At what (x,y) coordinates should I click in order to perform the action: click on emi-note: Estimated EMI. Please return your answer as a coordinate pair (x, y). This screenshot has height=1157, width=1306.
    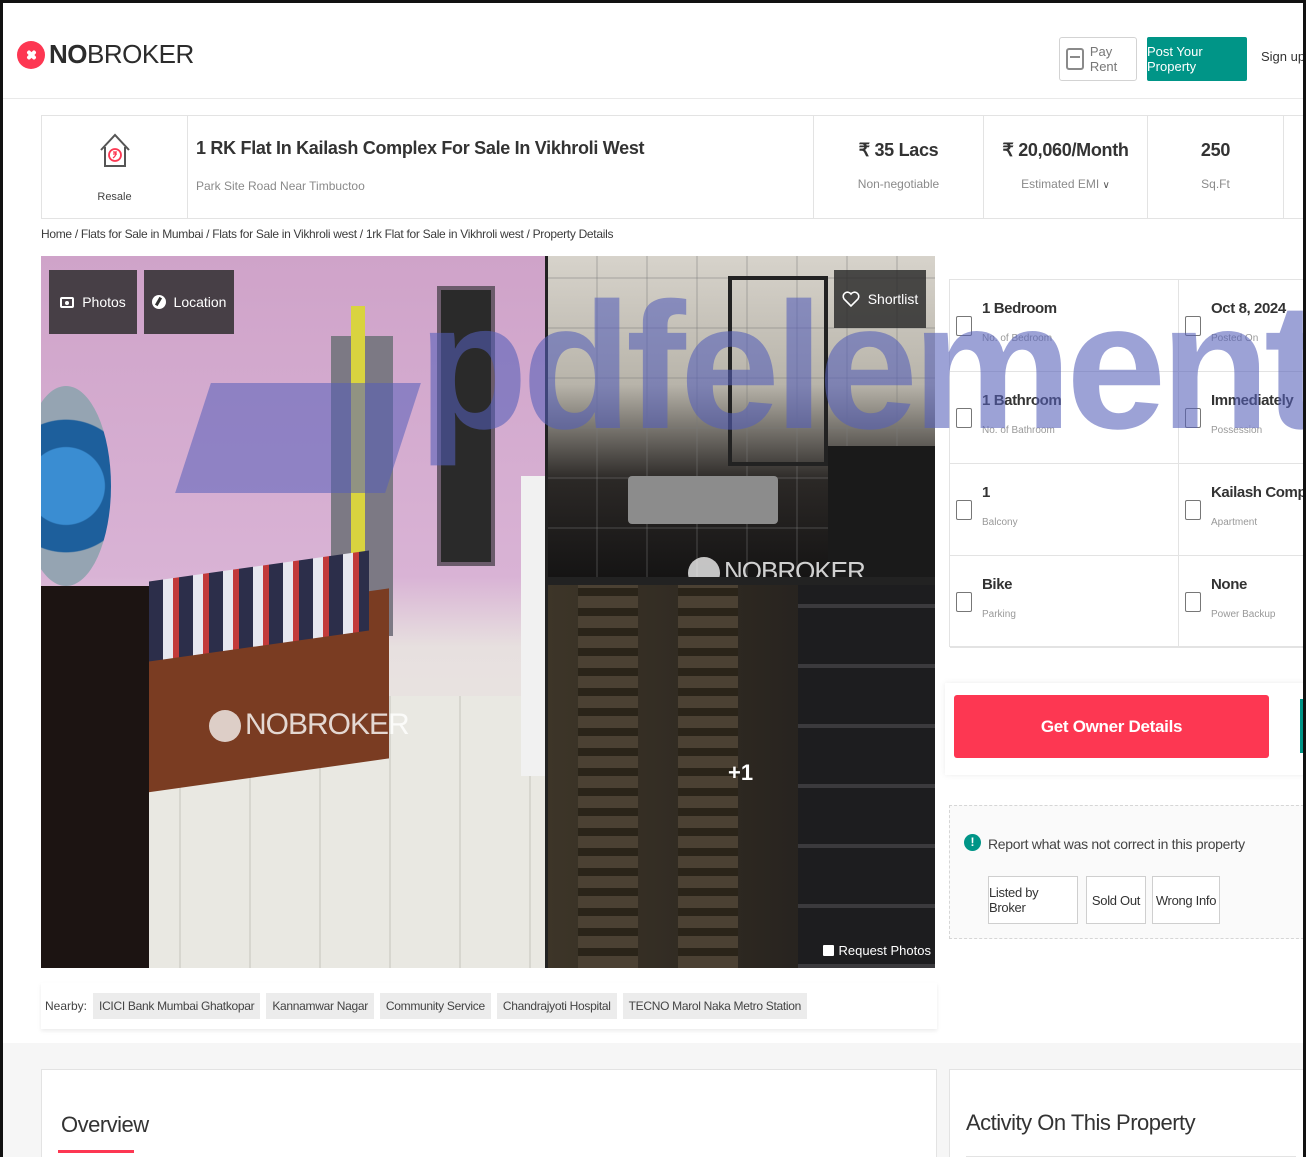
    Looking at the image, I should click on (1060, 184).